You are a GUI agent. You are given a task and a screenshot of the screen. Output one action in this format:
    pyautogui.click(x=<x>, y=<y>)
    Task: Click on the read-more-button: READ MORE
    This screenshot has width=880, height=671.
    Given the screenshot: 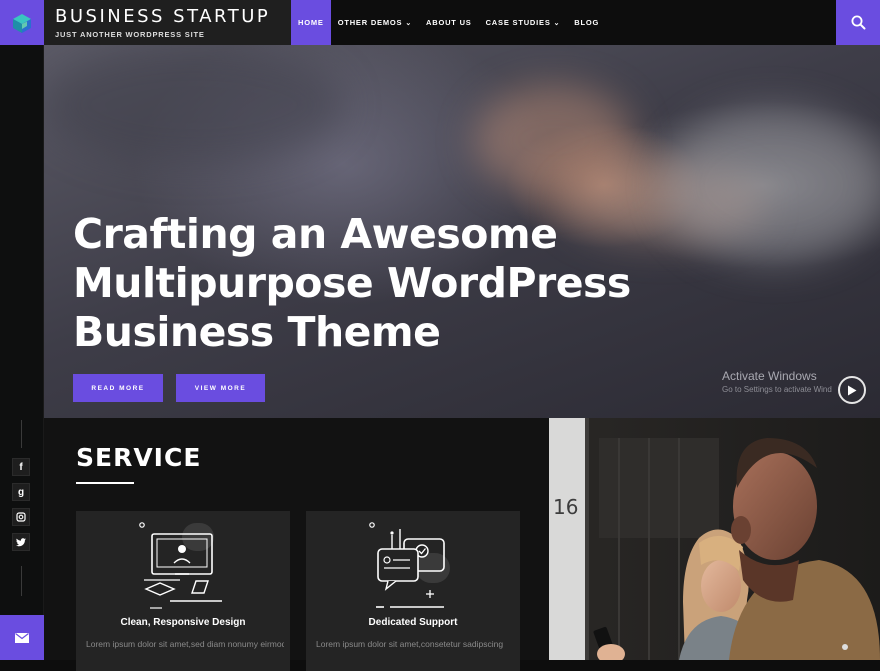 What is the action you would take?
    pyautogui.click(x=118, y=388)
    